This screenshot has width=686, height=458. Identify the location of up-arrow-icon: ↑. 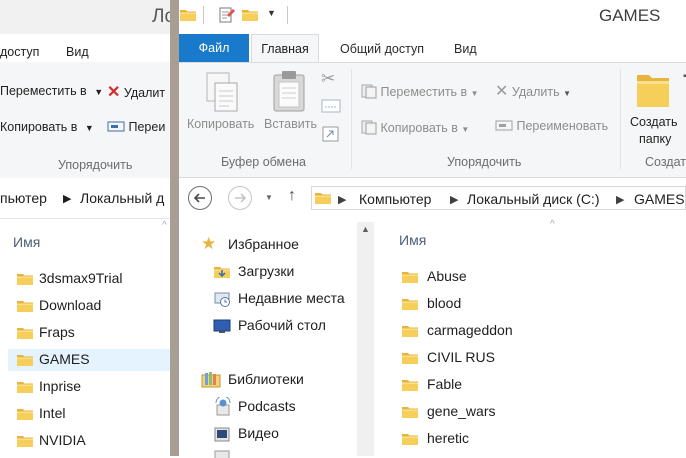
(292, 196).